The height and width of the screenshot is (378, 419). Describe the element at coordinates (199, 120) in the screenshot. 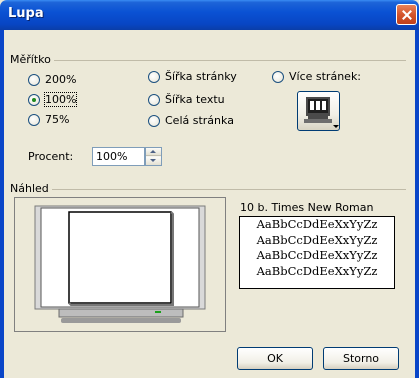

I see `radio-whole-page-label: Celá stránka` at that location.